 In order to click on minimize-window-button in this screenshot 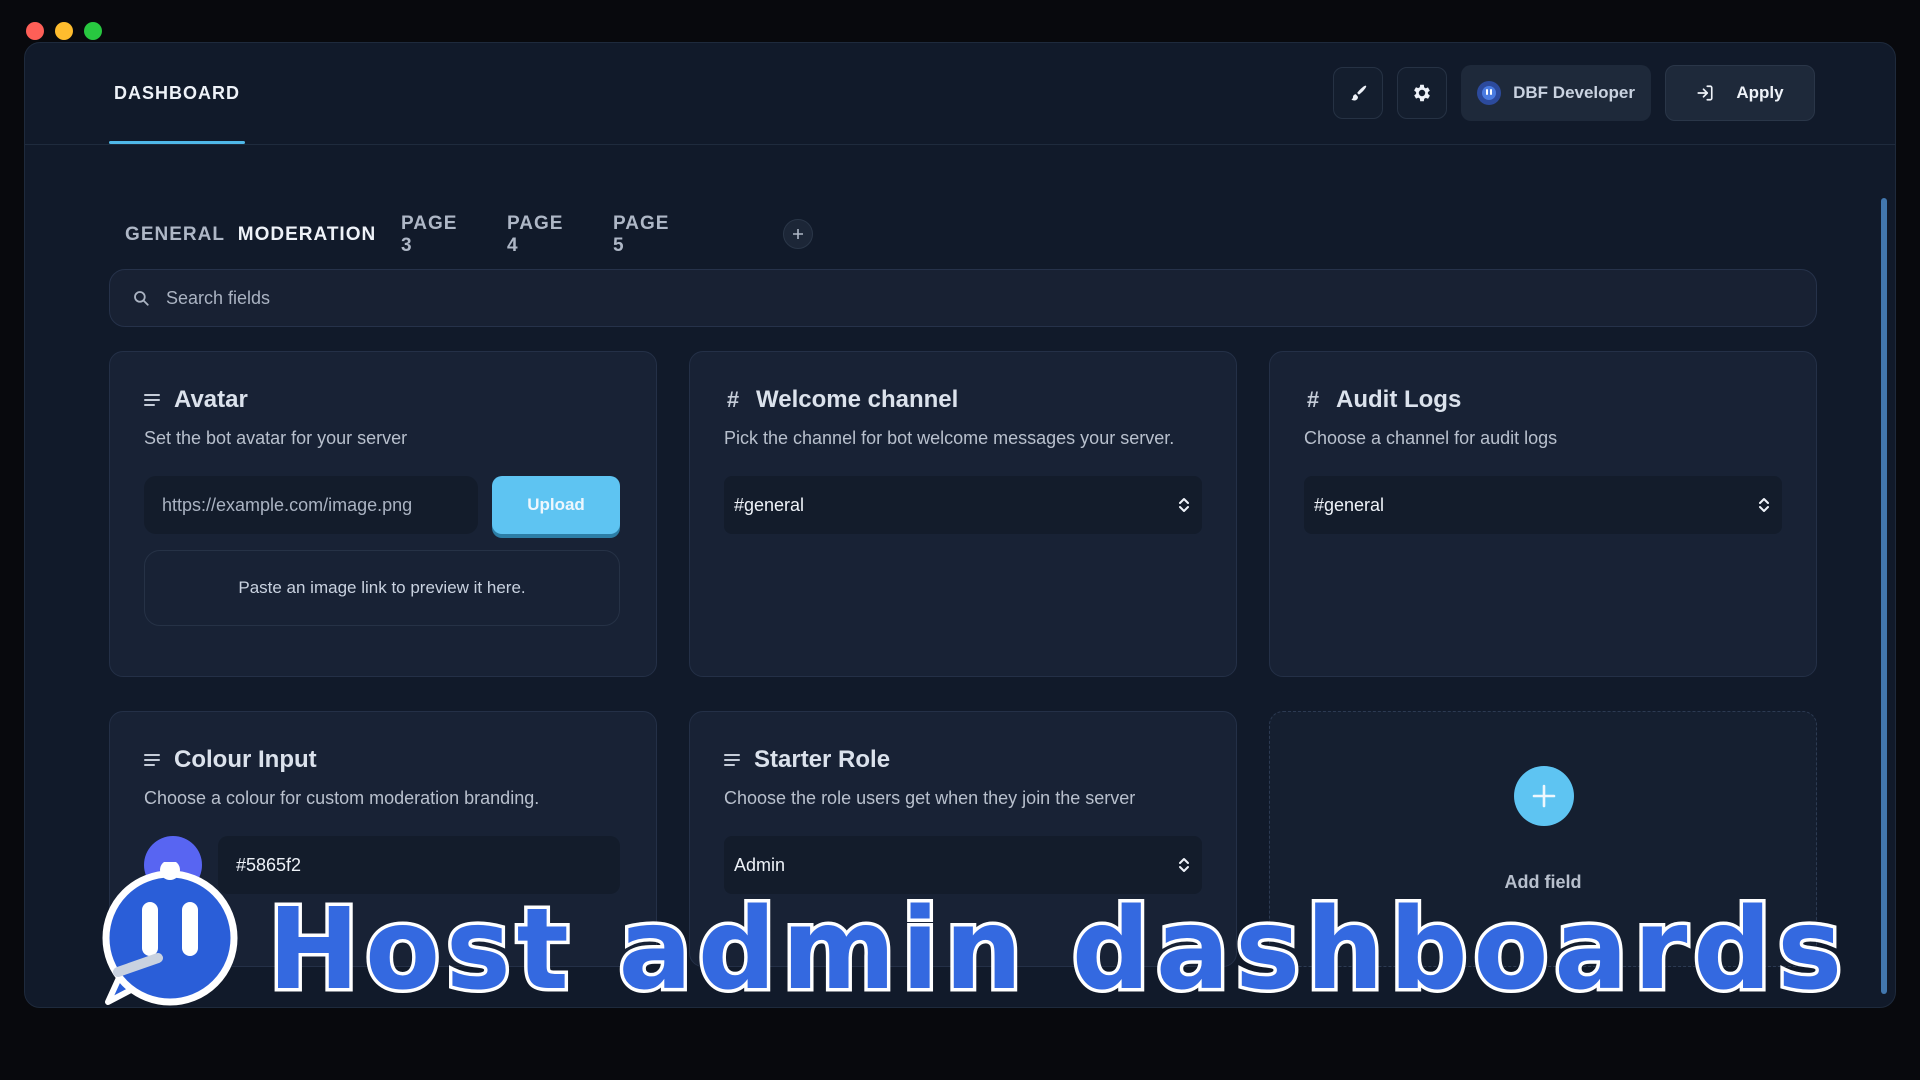, I will do `click(64, 31)`.